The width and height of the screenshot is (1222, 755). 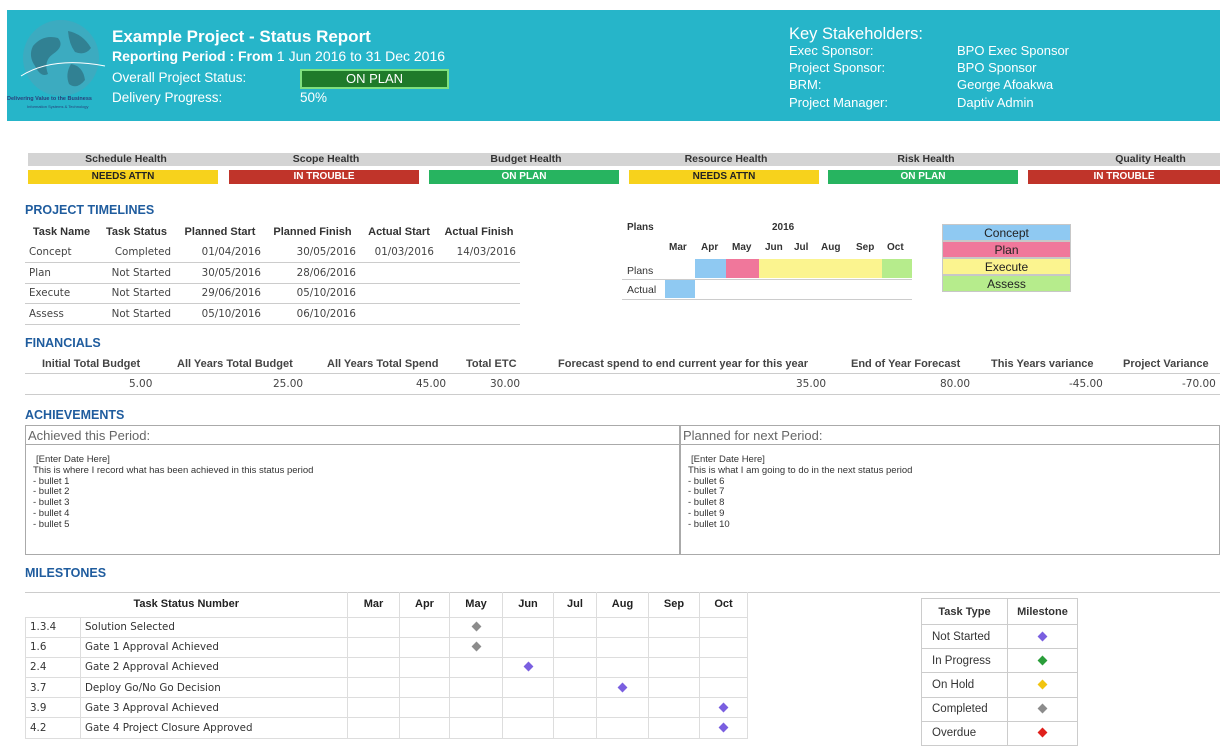 What do you see at coordinates (1006, 283) in the screenshot?
I see `legend-item: Assess` at bounding box center [1006, 283].